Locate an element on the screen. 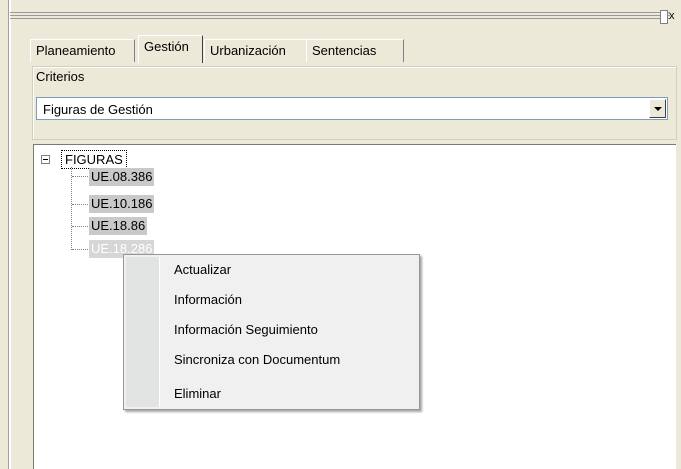 Image resolution: width=681 pixels, height=469 pixels. tab-gestion: Gestión is located at coordinates (170, 49).